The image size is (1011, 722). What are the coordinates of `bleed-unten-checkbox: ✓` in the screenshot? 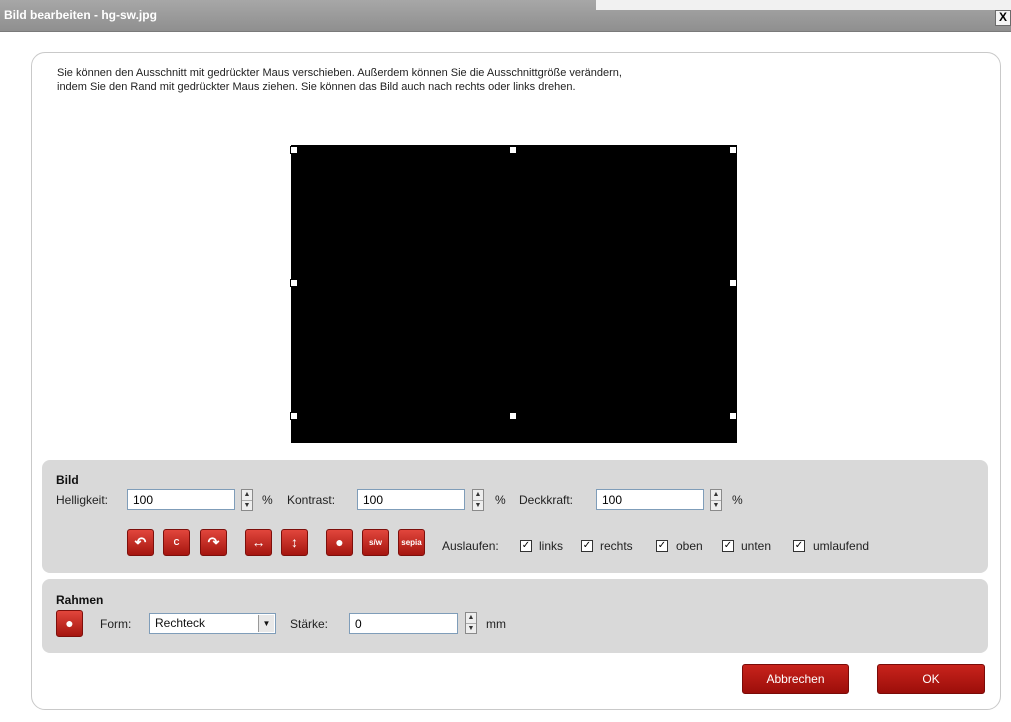 It's located at (728, 546).